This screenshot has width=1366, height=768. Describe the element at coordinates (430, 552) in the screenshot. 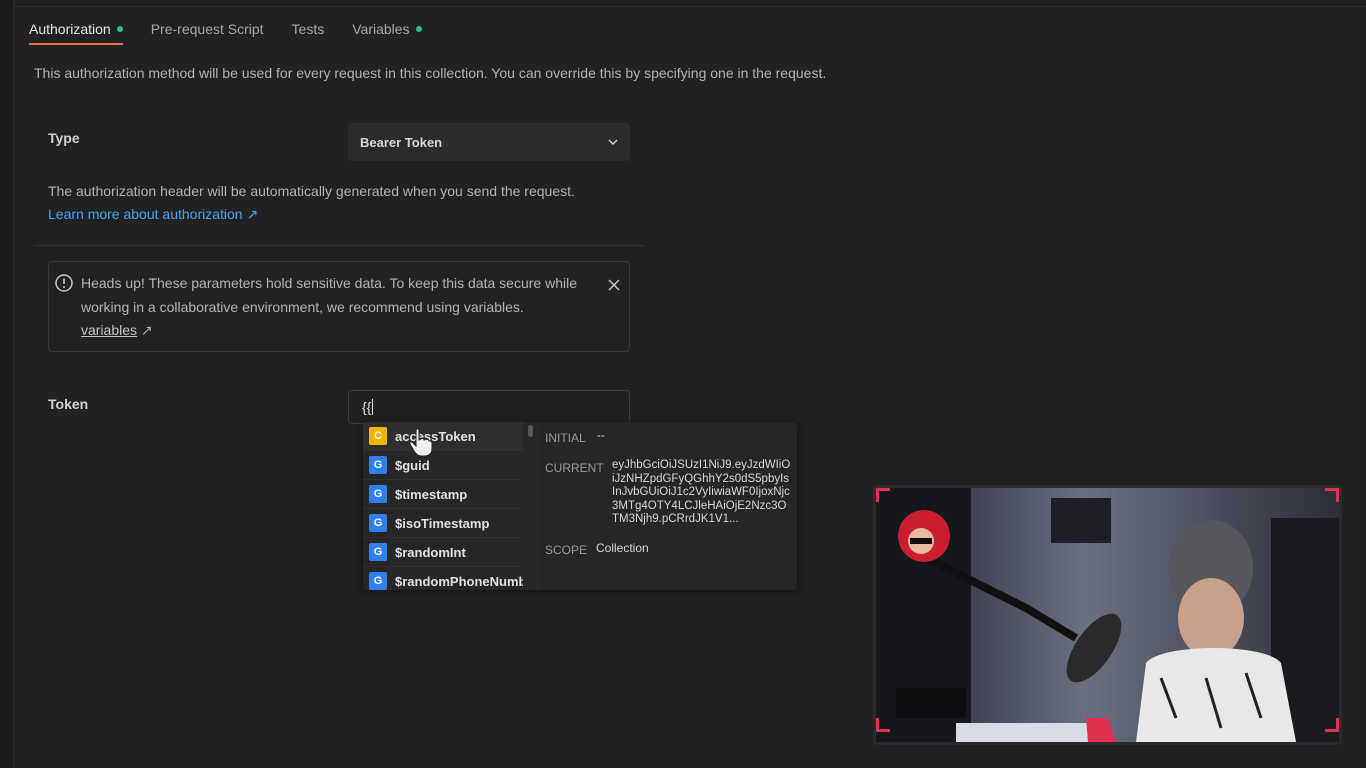

I see `variable-name: $randomInt` at that location.